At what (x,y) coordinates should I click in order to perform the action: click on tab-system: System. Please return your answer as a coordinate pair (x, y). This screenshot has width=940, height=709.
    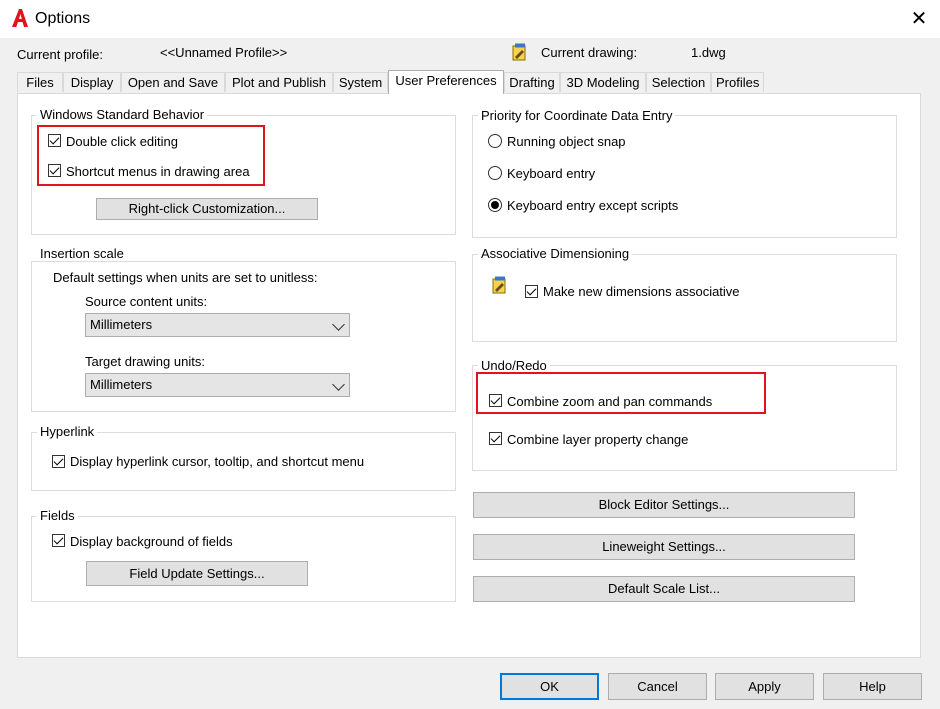
    Looking at the image, I should click on (360, 82).